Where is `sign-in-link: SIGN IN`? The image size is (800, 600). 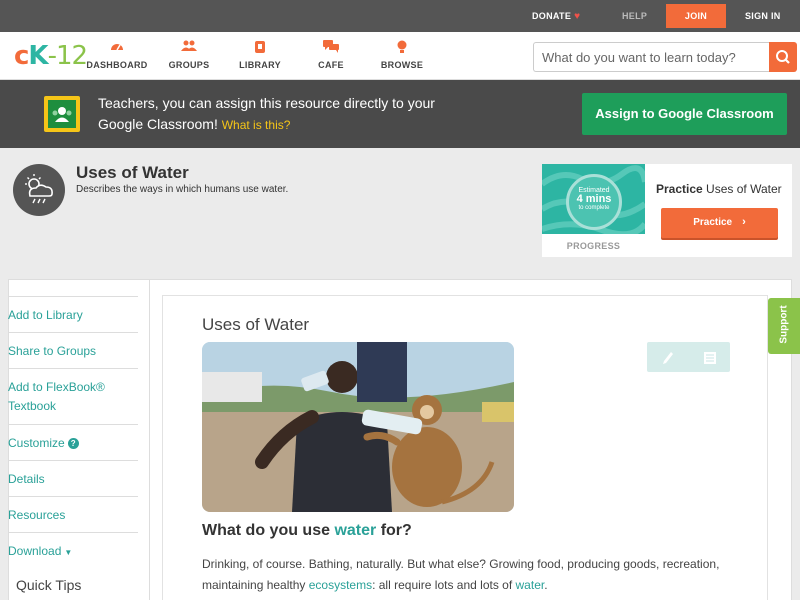 sign-in-link: SIGN IN is located at coordinates (763, 16).